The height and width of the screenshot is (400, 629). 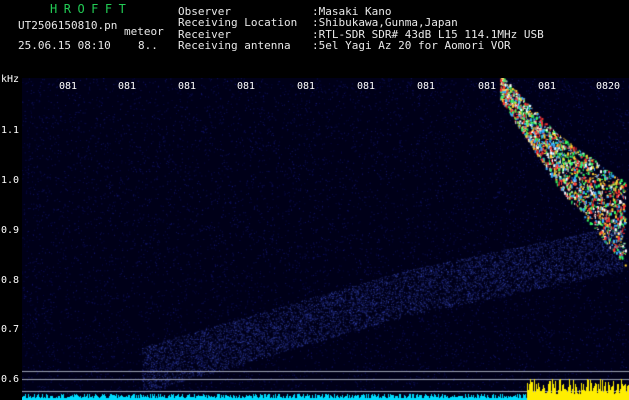 What do you see at coordinates (238, 22) in the screenshot?
I see `location-key: Receiving Location` at bounding box center [238, 22].